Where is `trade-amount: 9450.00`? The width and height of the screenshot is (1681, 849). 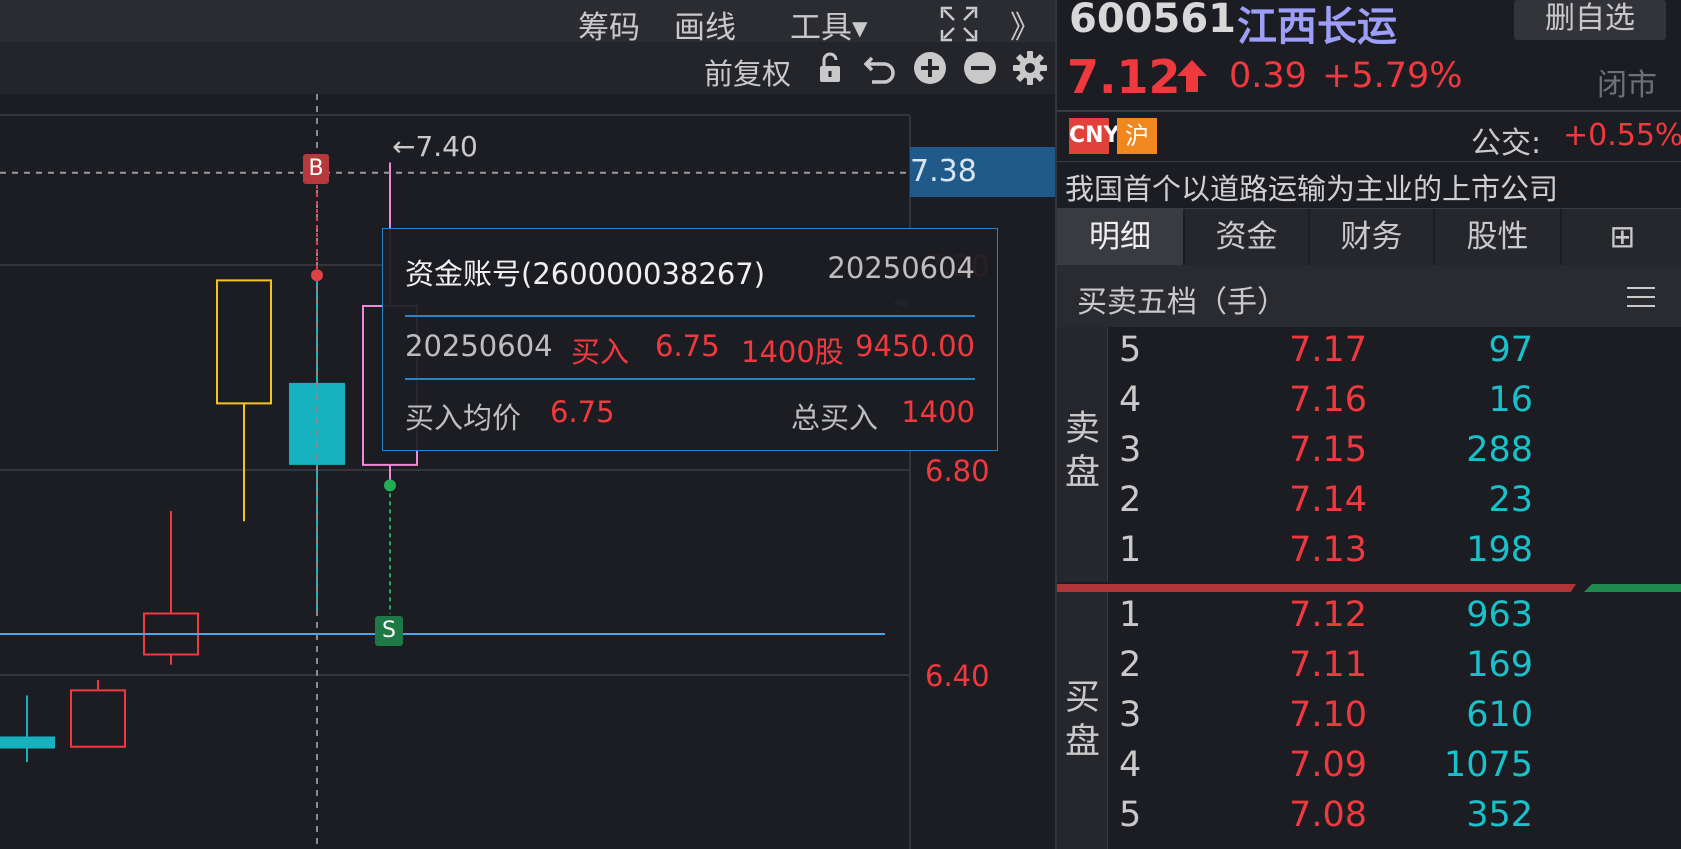
trade-amount: 9450.00 is located at coordinates (915, 346).